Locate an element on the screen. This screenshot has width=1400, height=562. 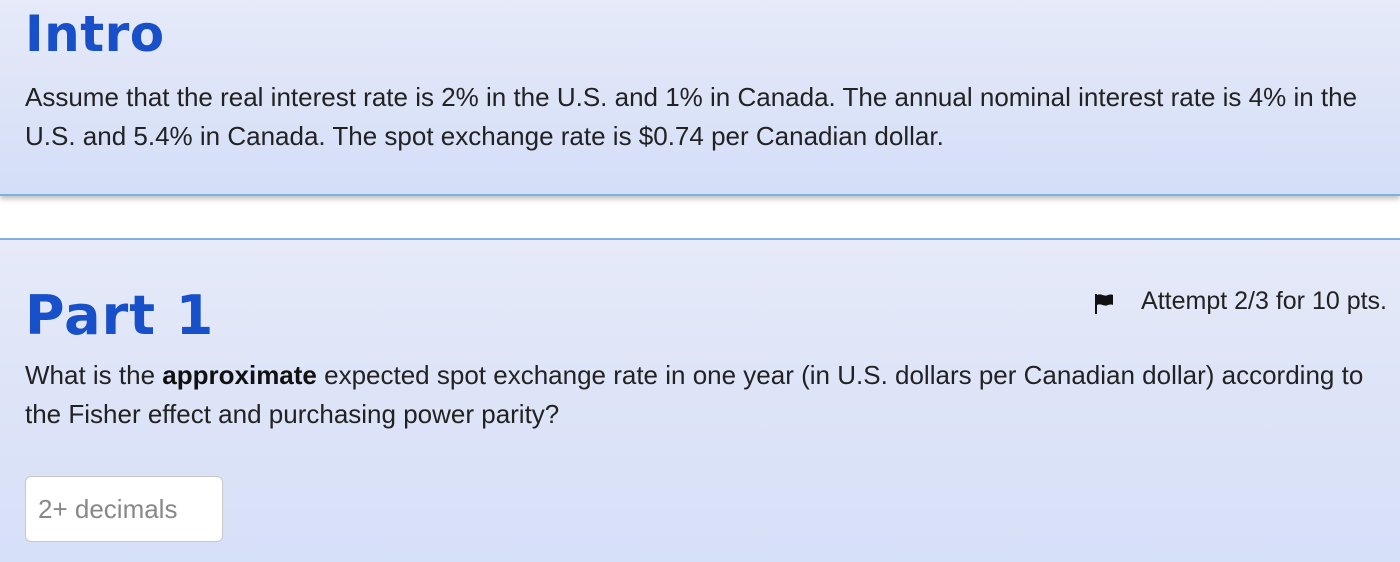
attempt-info: Attempt 2/3 for 10 pts. is located at coordinates (1240, 301).